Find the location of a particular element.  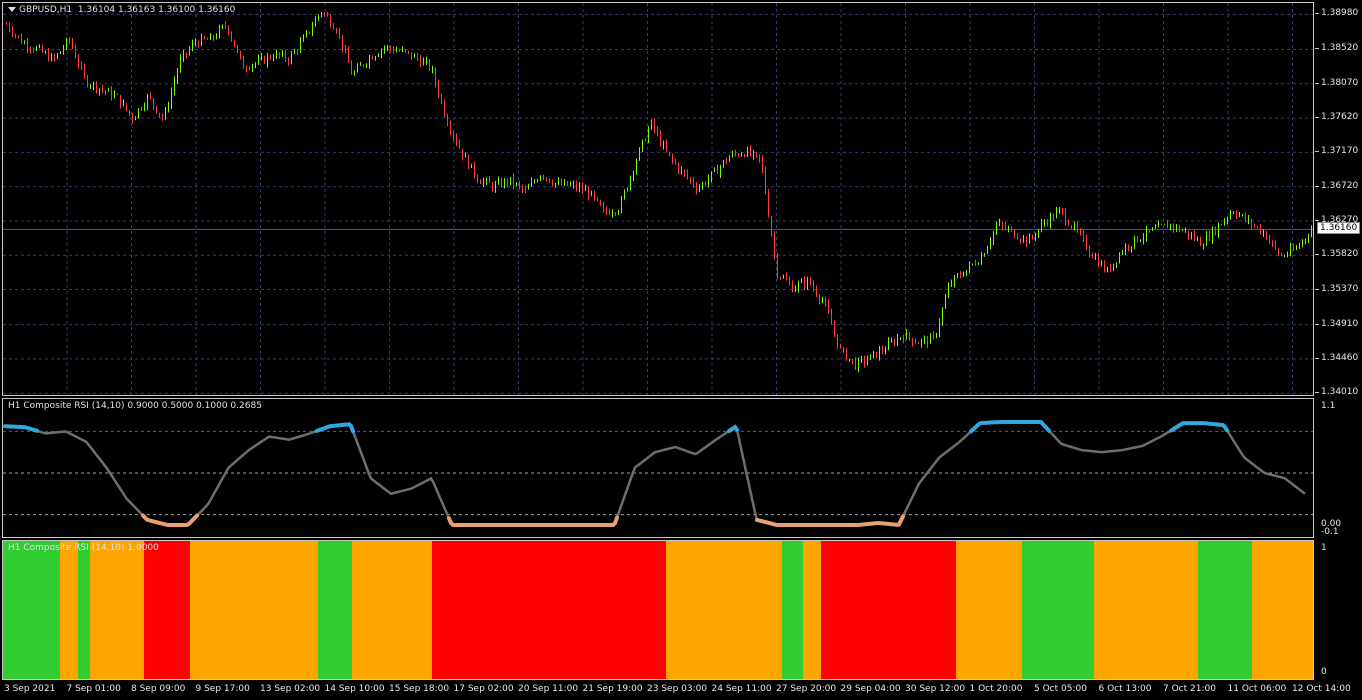

time-label: 7 Oct 21:00 is located at coordinates (1189, 689).